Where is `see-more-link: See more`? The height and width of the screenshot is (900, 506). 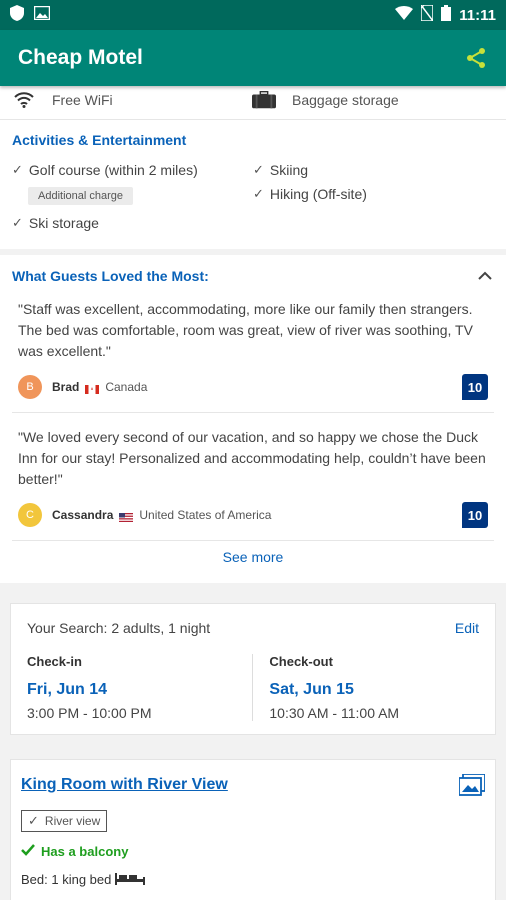
see-more-link: See more is located at coordinates (253, 556).